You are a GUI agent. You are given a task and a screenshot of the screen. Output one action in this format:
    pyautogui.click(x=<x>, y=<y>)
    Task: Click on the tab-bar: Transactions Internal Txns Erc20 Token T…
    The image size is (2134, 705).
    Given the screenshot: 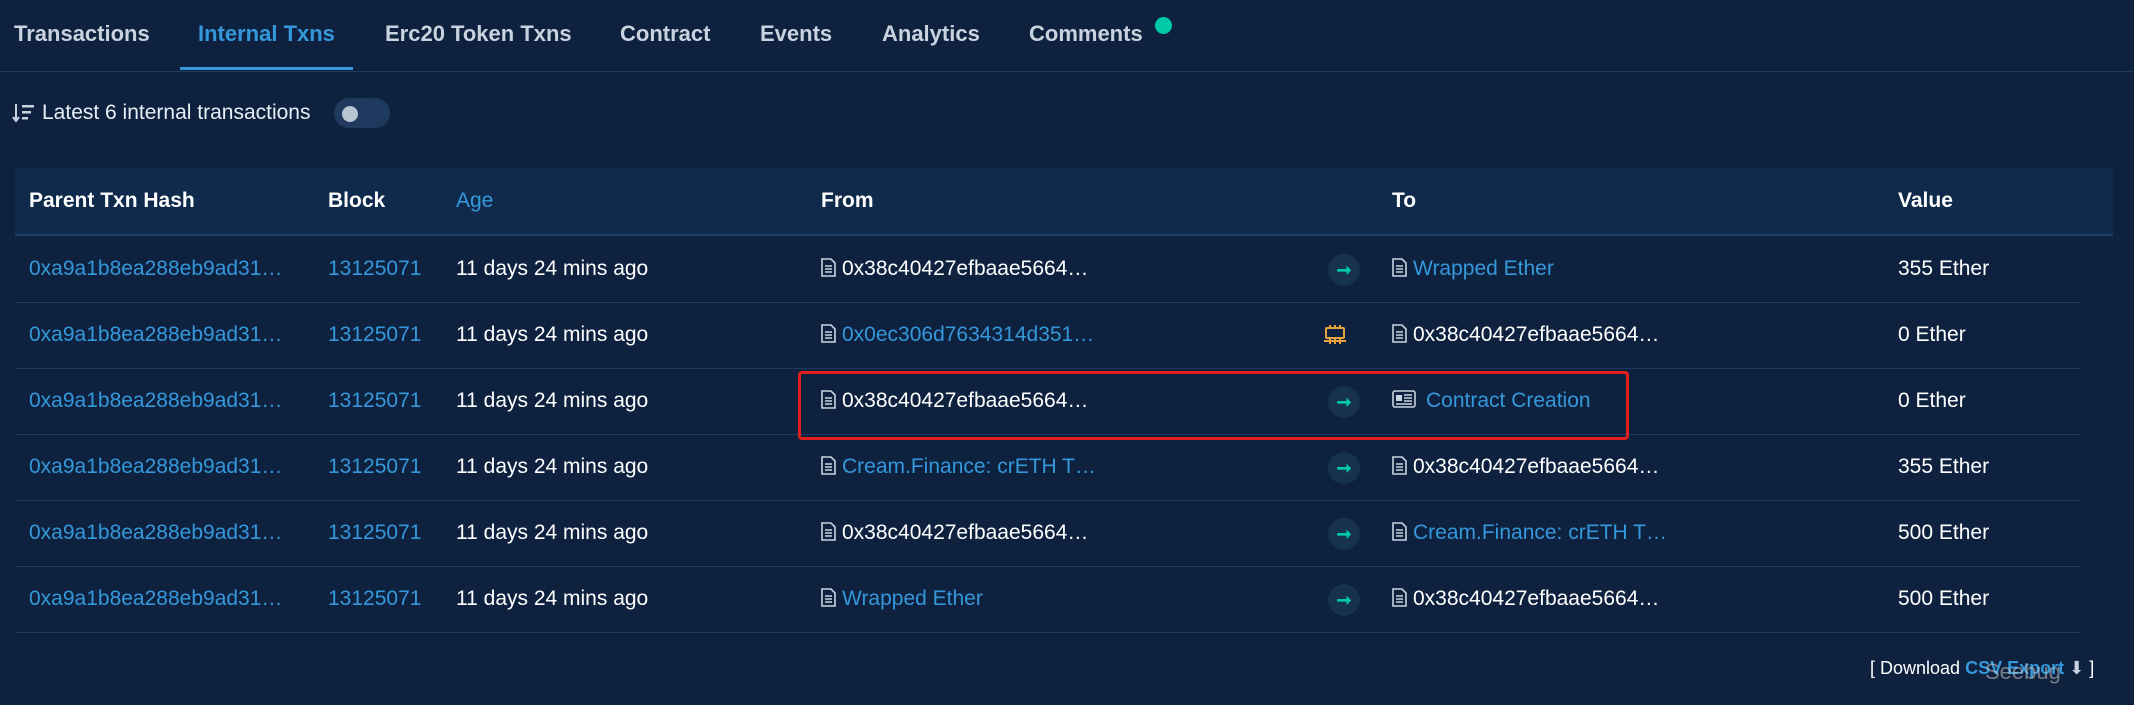 What is the action you would take?
    pyautogui.click(x=1067, y=36)
    